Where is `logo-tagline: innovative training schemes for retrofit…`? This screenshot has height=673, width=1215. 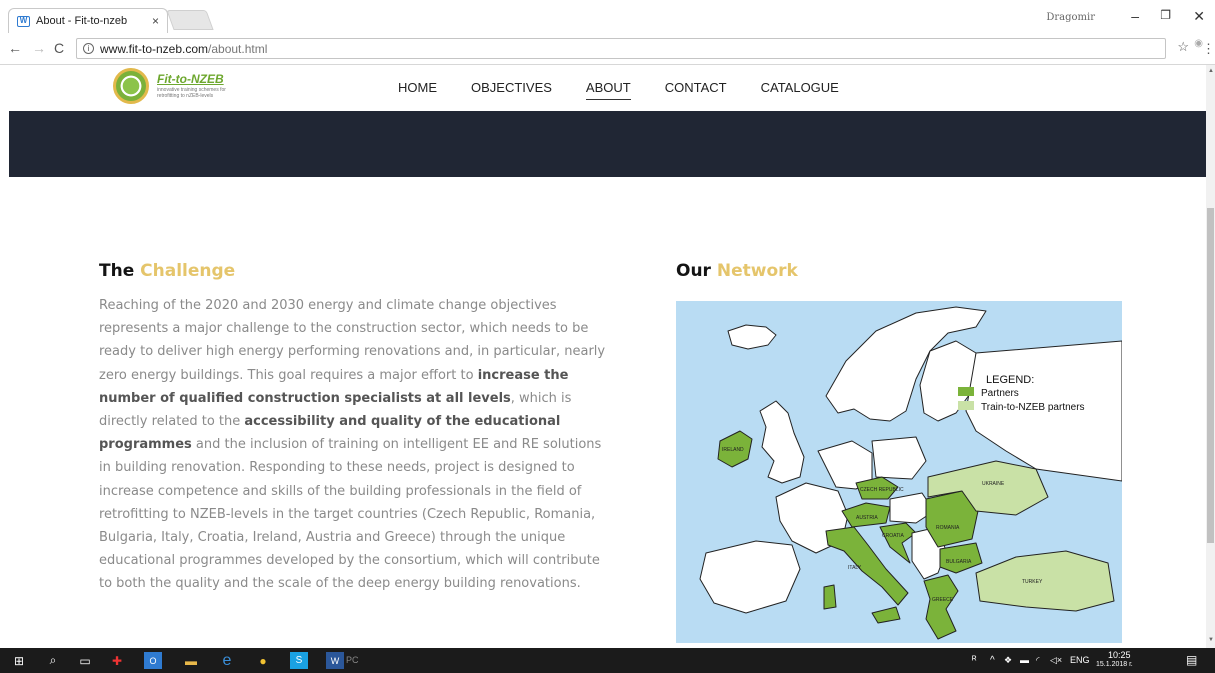 logo-tagline: innovative training schemes for retrofit… is located at coordinates (191, 93).